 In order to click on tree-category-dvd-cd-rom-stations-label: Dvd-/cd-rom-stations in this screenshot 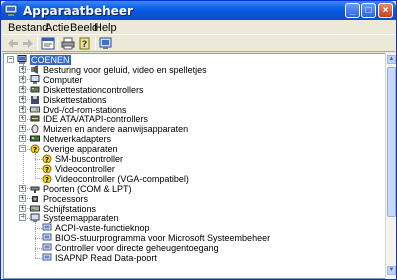, I will do `click(85, 109)`.